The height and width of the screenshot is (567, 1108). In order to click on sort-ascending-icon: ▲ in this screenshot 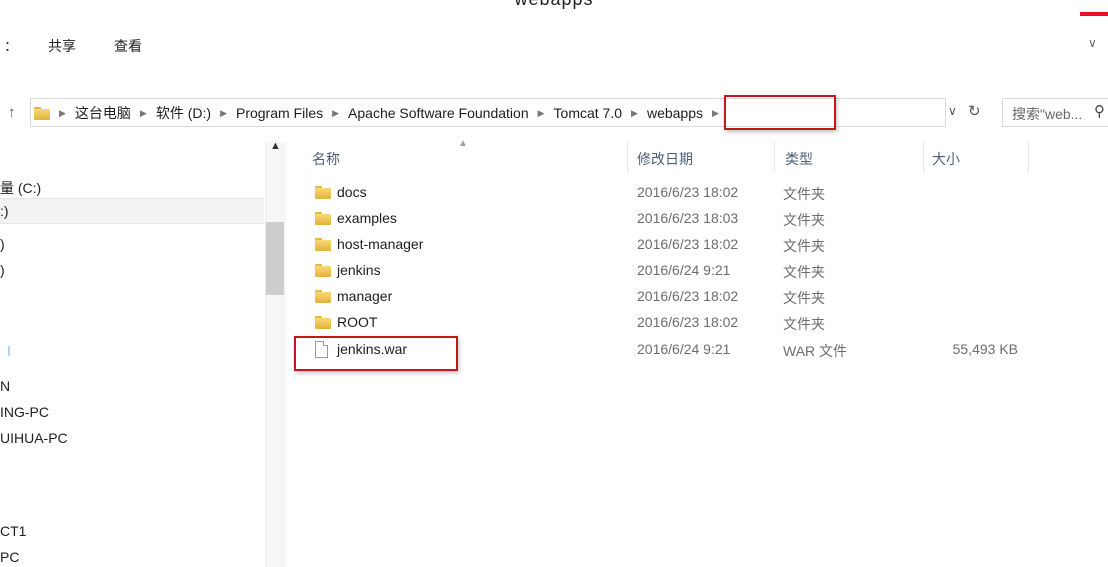, I will do `click(463, 143)`.